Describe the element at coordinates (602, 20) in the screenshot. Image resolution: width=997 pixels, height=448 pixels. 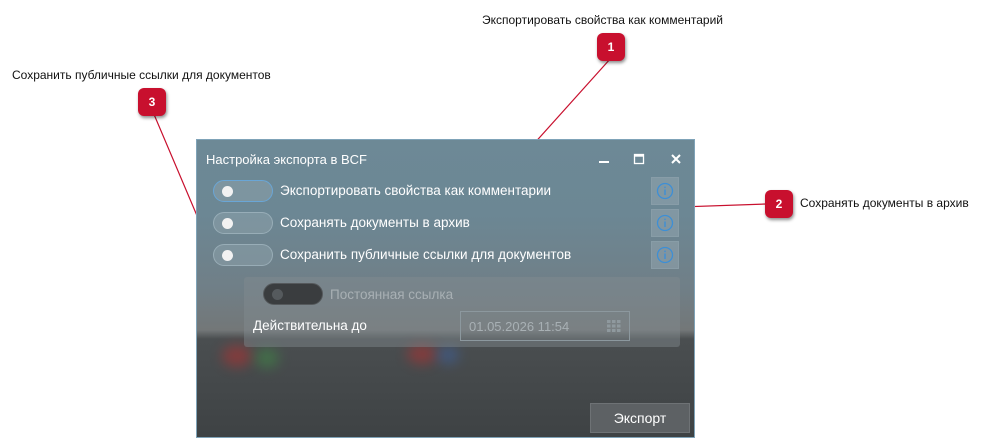
I see `callout-1-text: Экспортировать свойства как комментарий` at that location.